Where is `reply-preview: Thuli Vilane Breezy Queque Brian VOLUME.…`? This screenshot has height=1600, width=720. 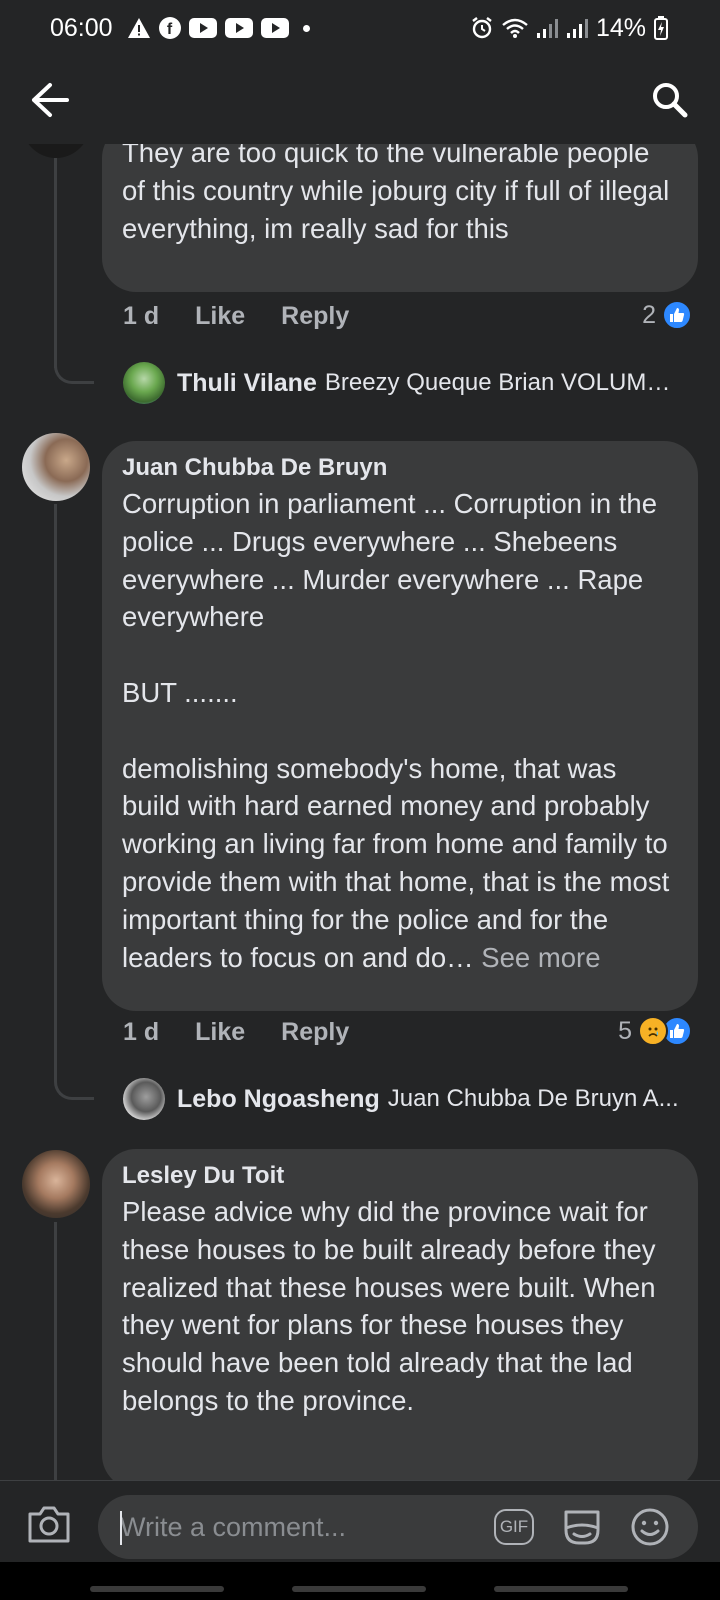
reply-preview: Thuli Vilane Breezy Queque Brian VOLUME.… is located at coordinates (399, 383).